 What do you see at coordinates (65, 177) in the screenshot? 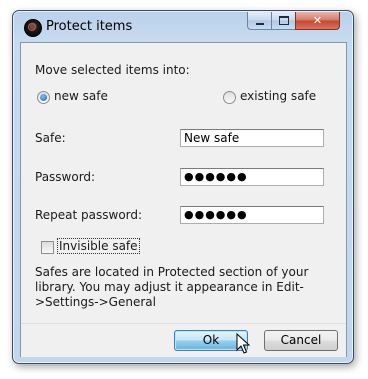
I see `password-label: Password:` at bounding box center [65, 177].